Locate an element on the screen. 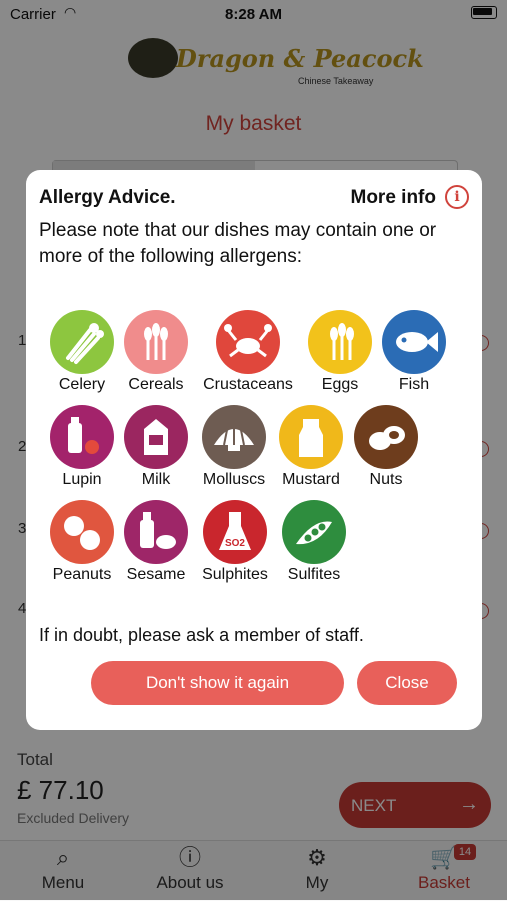 Image resolution: width=507 pixels, height=901 pixels. soybean-icon is located at coordinates (314, 532).